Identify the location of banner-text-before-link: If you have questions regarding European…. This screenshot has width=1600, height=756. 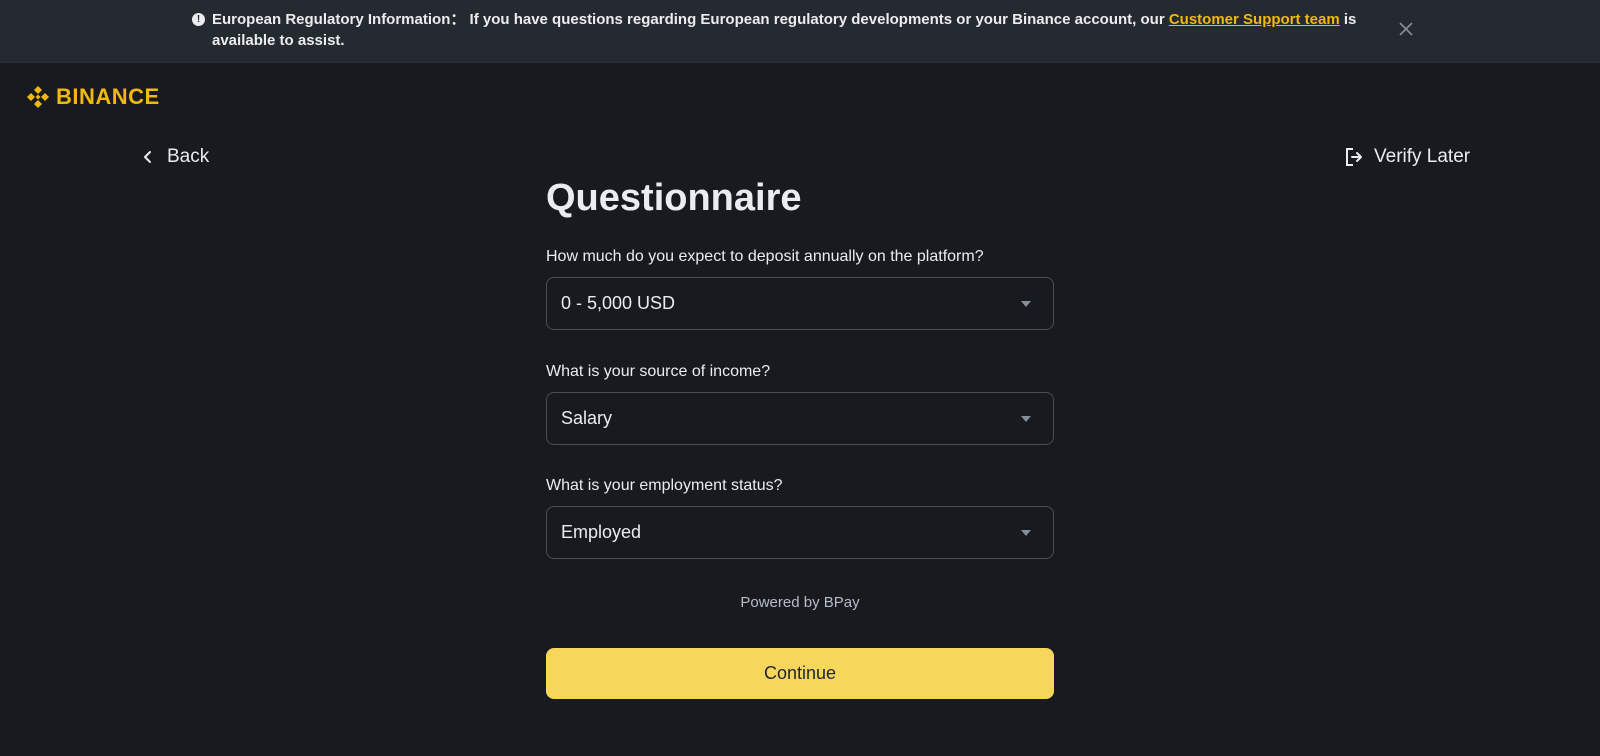
(817, 19).